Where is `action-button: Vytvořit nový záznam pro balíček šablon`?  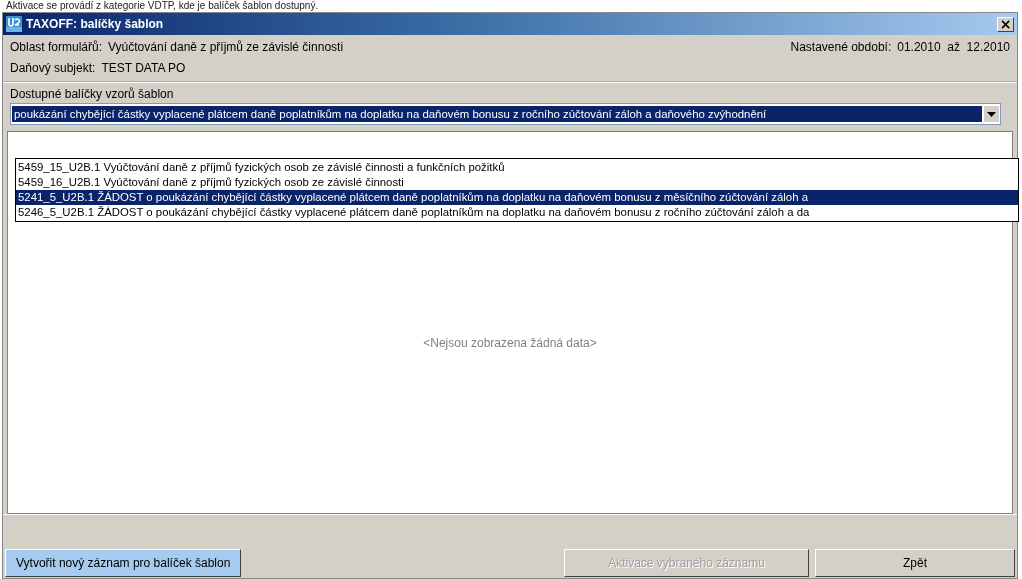
action-button: Vytvořit nový záznam pro balíček šablon is located at coordinates (123, 563).